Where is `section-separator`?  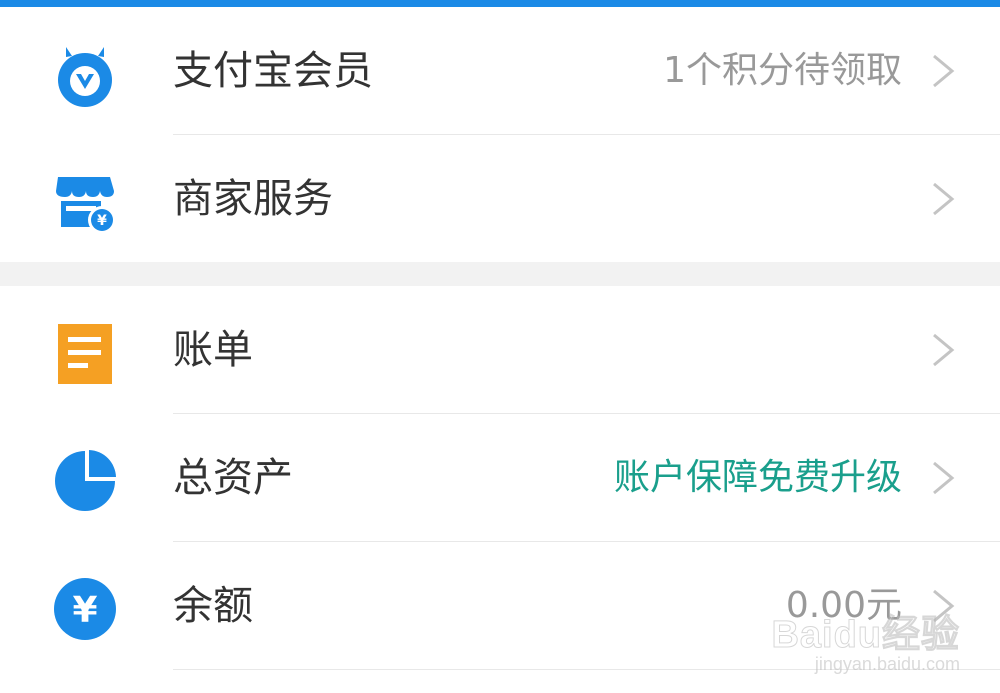
section-separator is located at coordinates (500, 274).